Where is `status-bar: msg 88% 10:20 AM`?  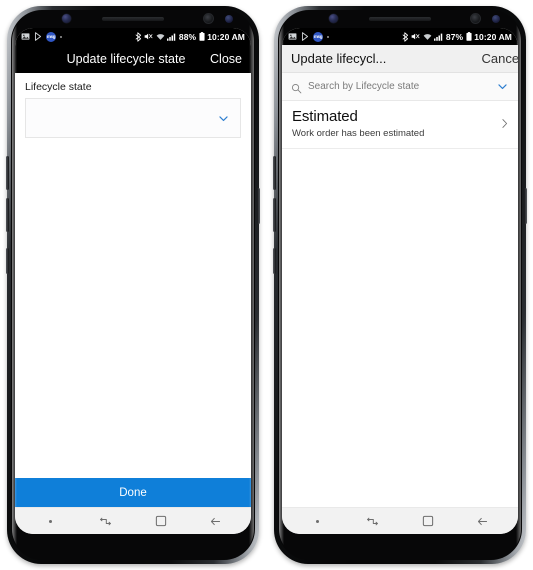
status-bar: msg 88% 10:20 AM is located at coordinates (133, 36).